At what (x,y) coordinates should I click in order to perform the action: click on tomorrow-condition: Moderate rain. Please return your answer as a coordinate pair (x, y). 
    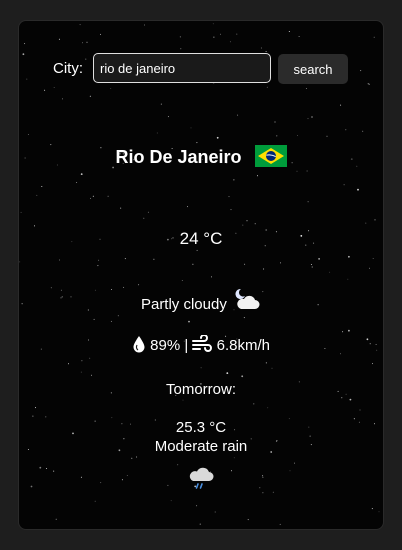
    Looking at the image, I should click on (201, 446).